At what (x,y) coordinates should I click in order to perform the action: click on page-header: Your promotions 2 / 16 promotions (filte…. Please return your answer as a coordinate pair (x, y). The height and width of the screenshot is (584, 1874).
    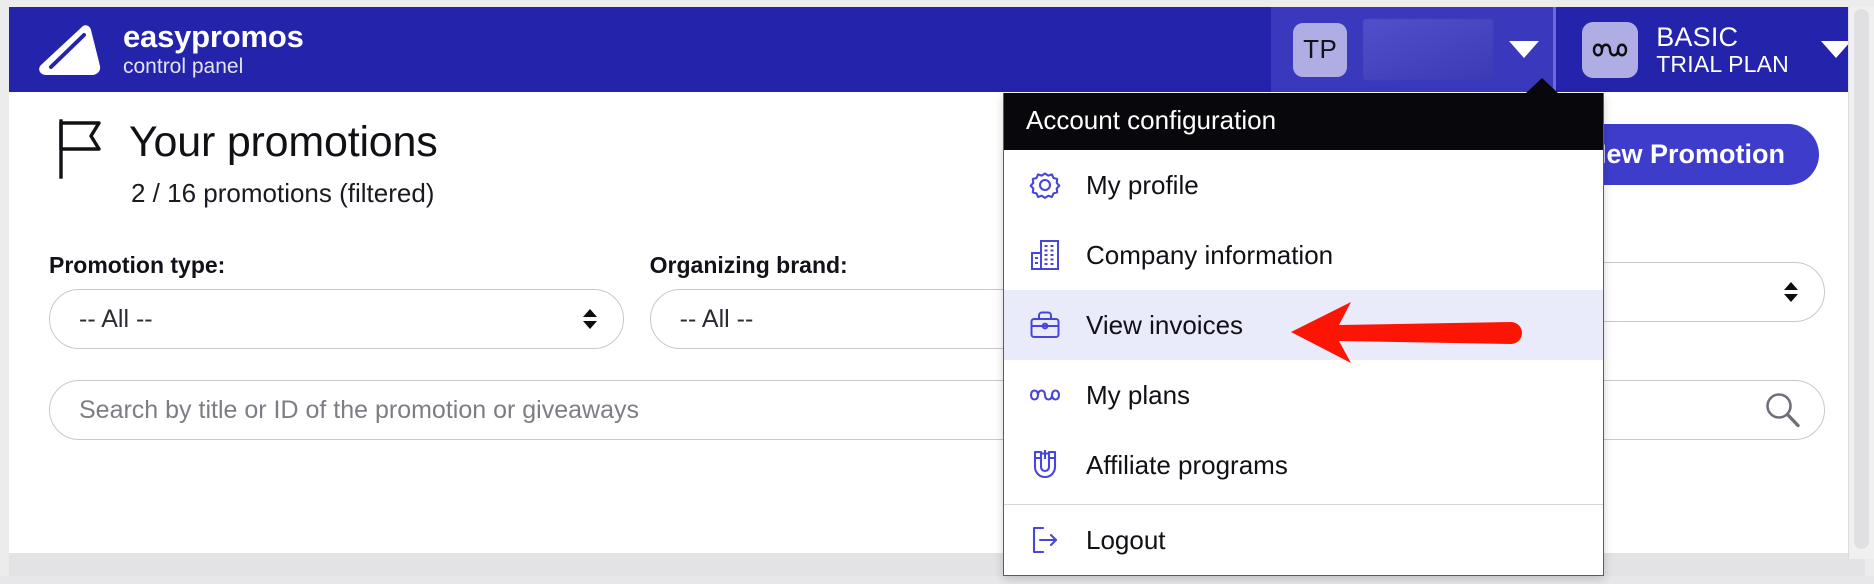
    Looking at the image, I should click on (247, 161).